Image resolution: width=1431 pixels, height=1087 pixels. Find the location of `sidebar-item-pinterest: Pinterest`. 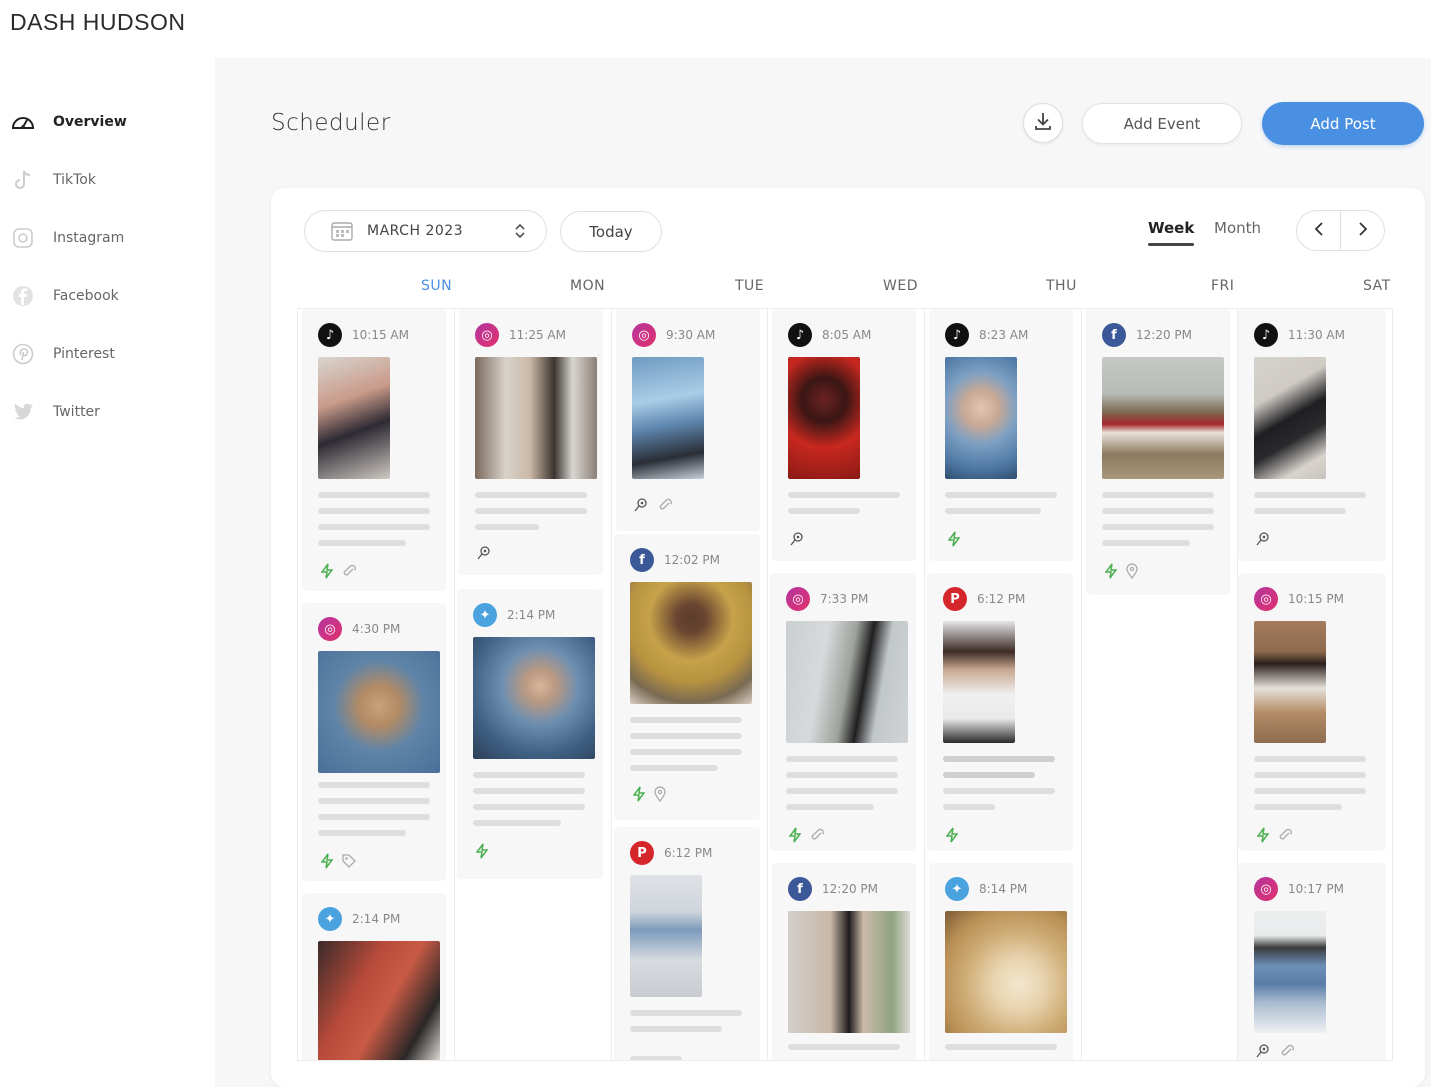

sidebar-item-pinterest: Pinterest is located at coordinates (62, 354).